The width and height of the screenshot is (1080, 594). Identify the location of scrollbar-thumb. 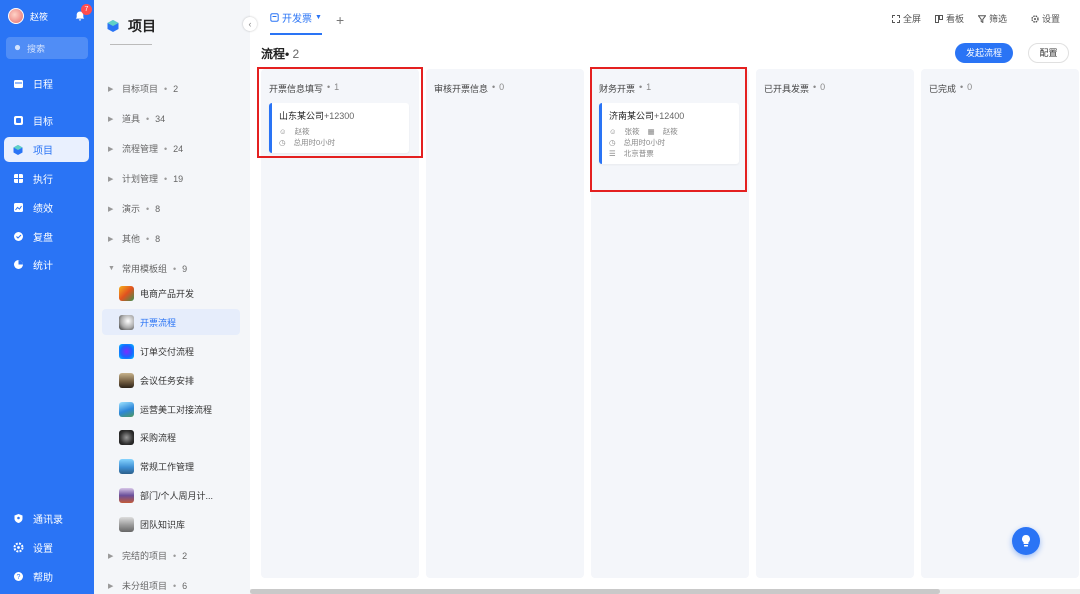
(595, 591).